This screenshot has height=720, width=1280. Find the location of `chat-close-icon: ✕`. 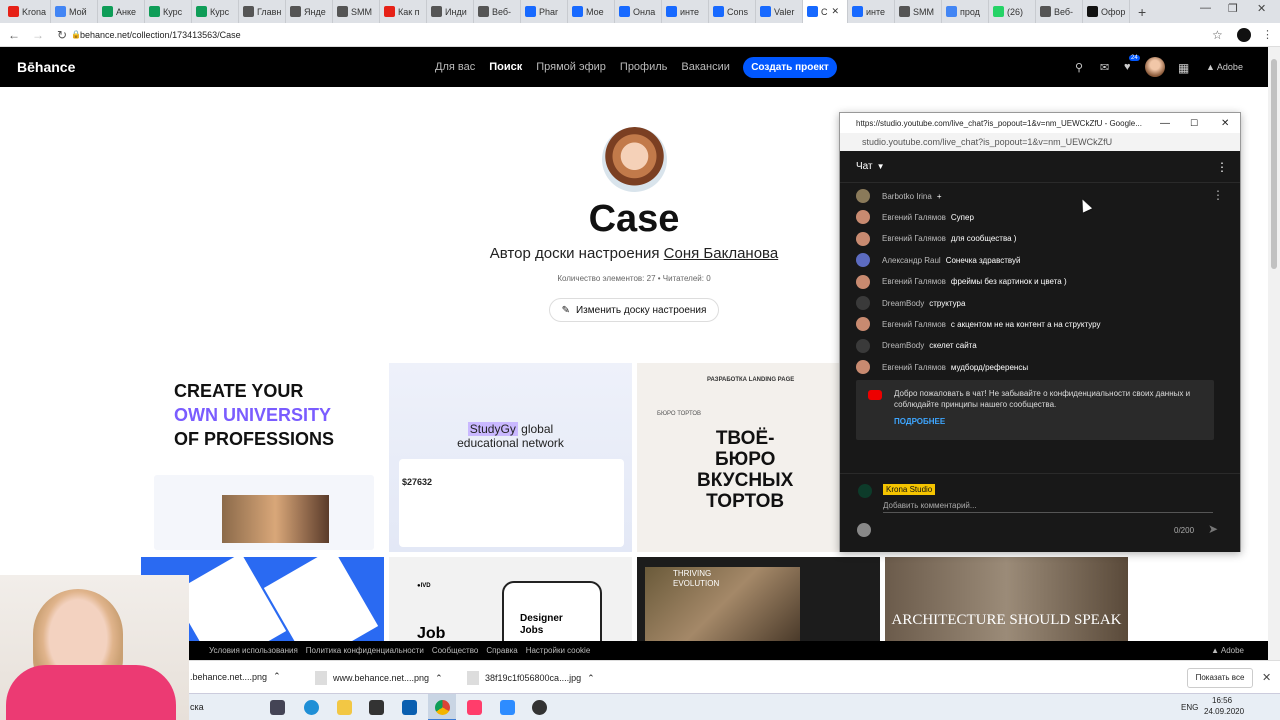

chat-close-icon: ✕ is located at coordinates (1225, 123).